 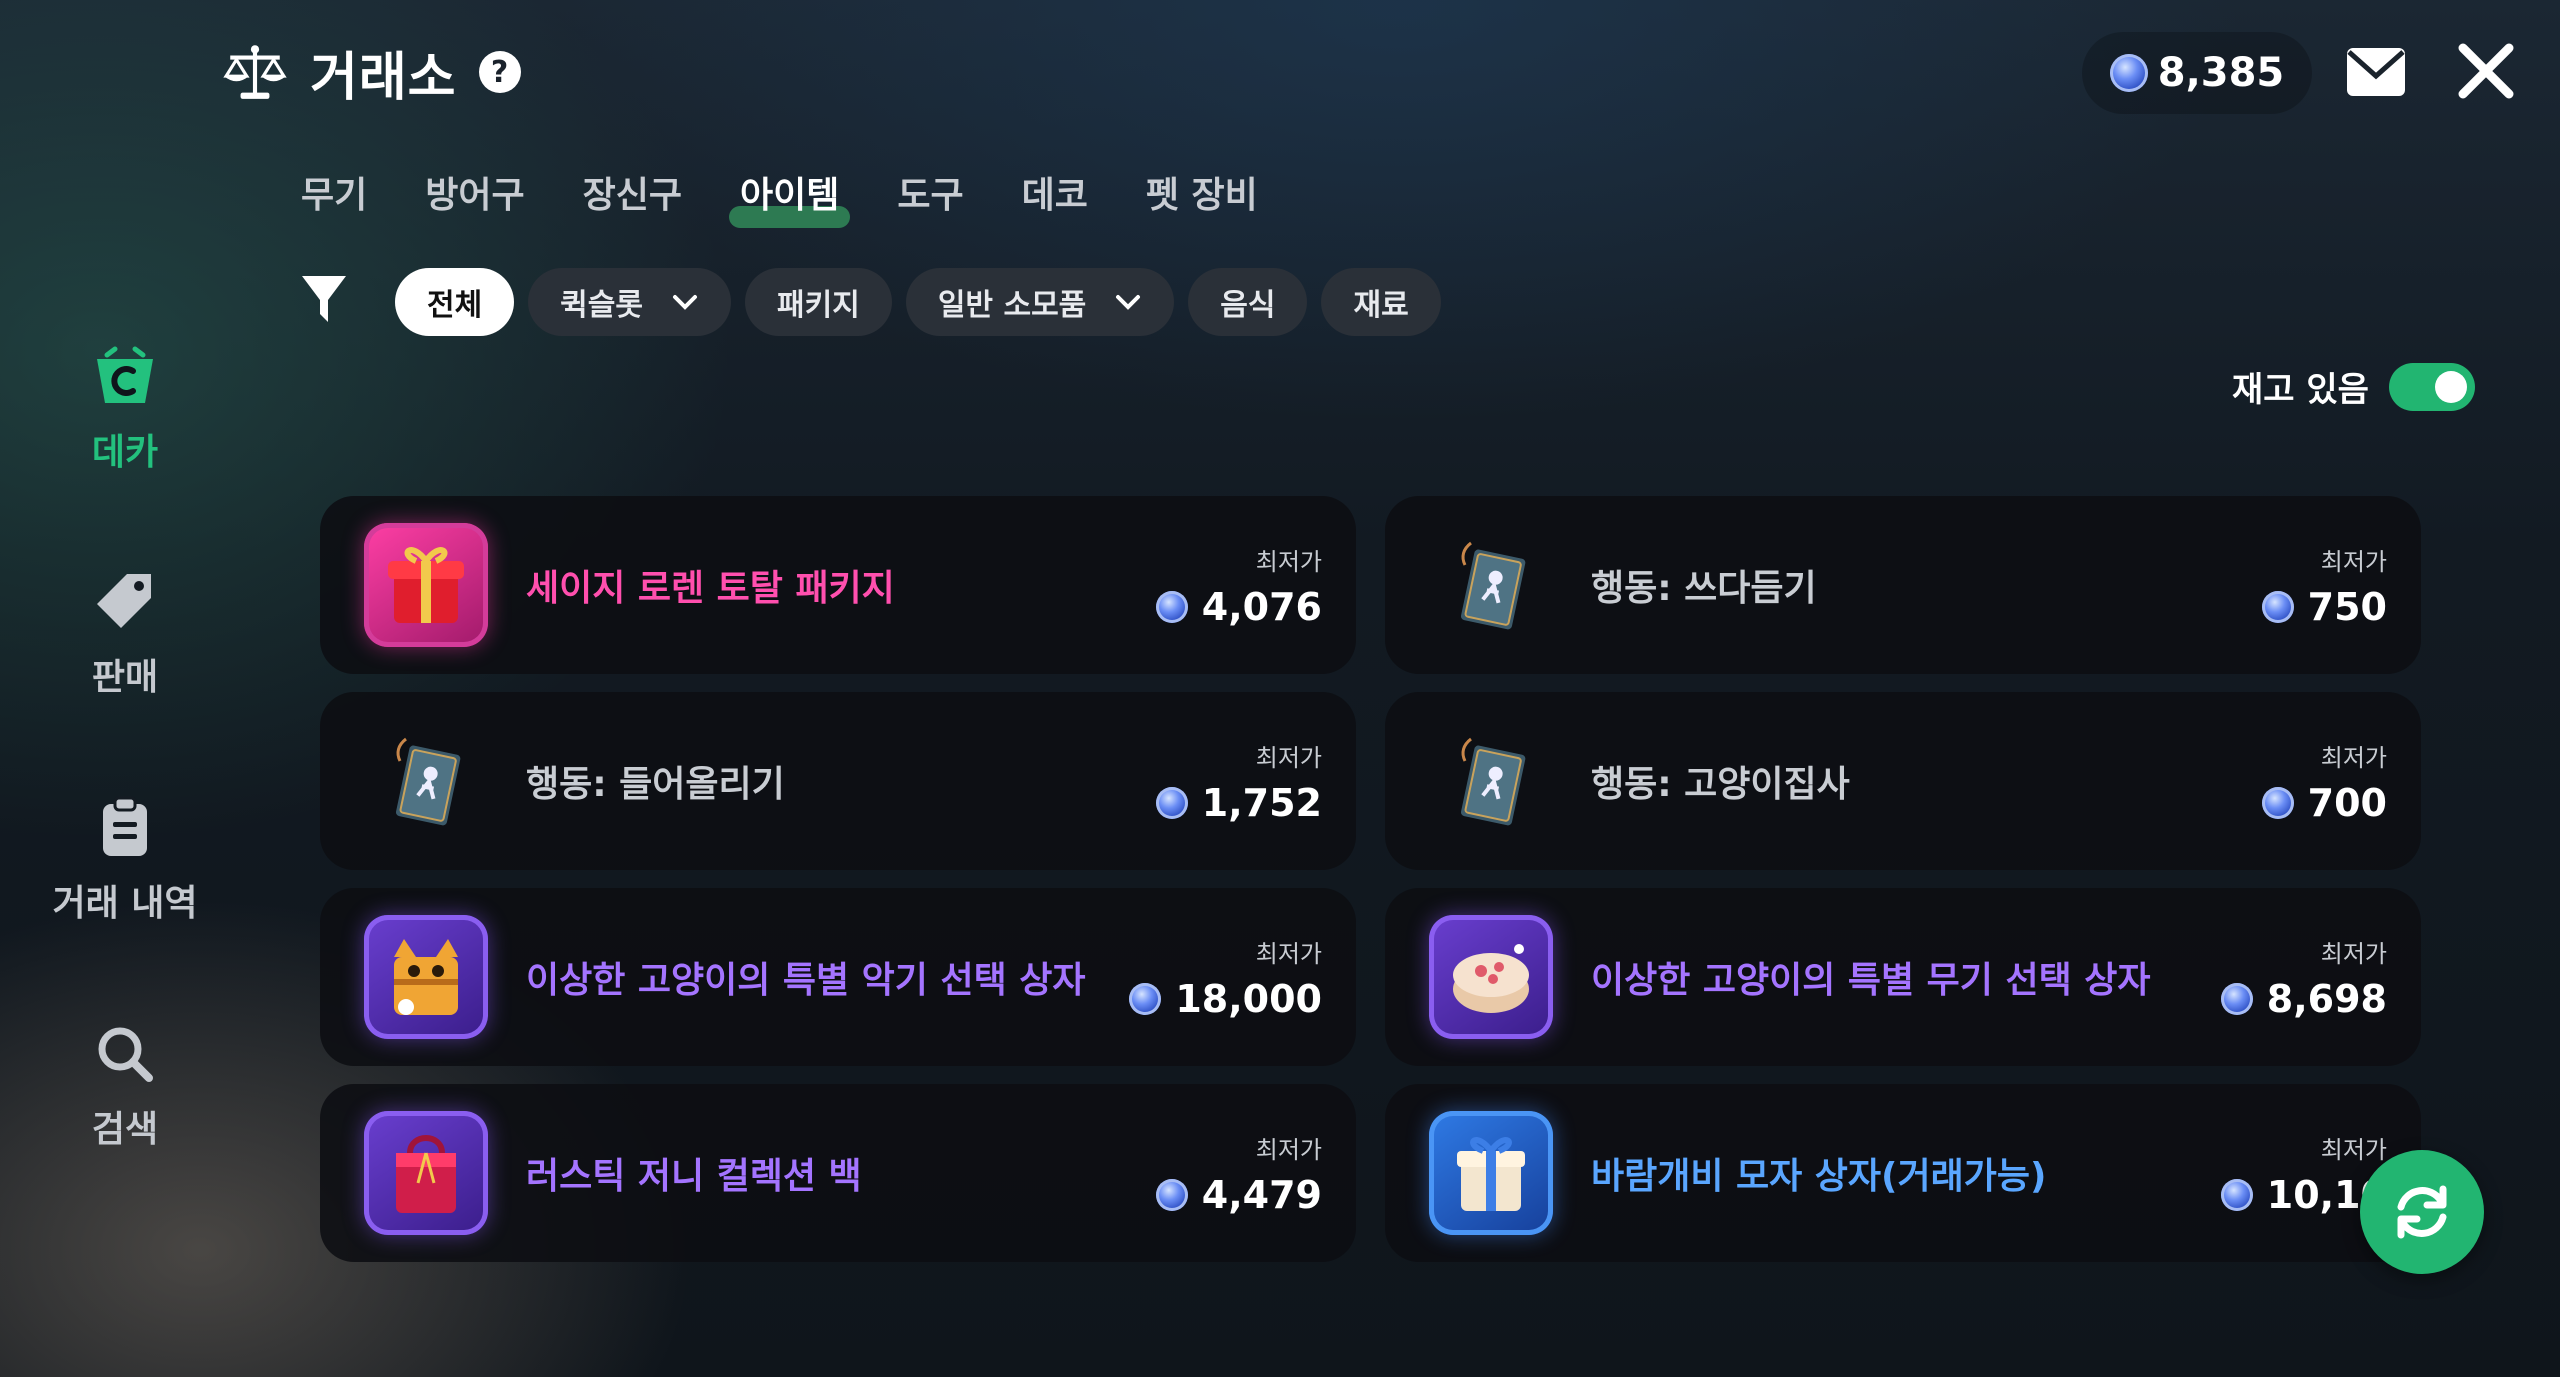 What do you see at coordinates (2431, 386) in the screenshot?
I see `stock-toggle` at bounding box center [2431, 386].